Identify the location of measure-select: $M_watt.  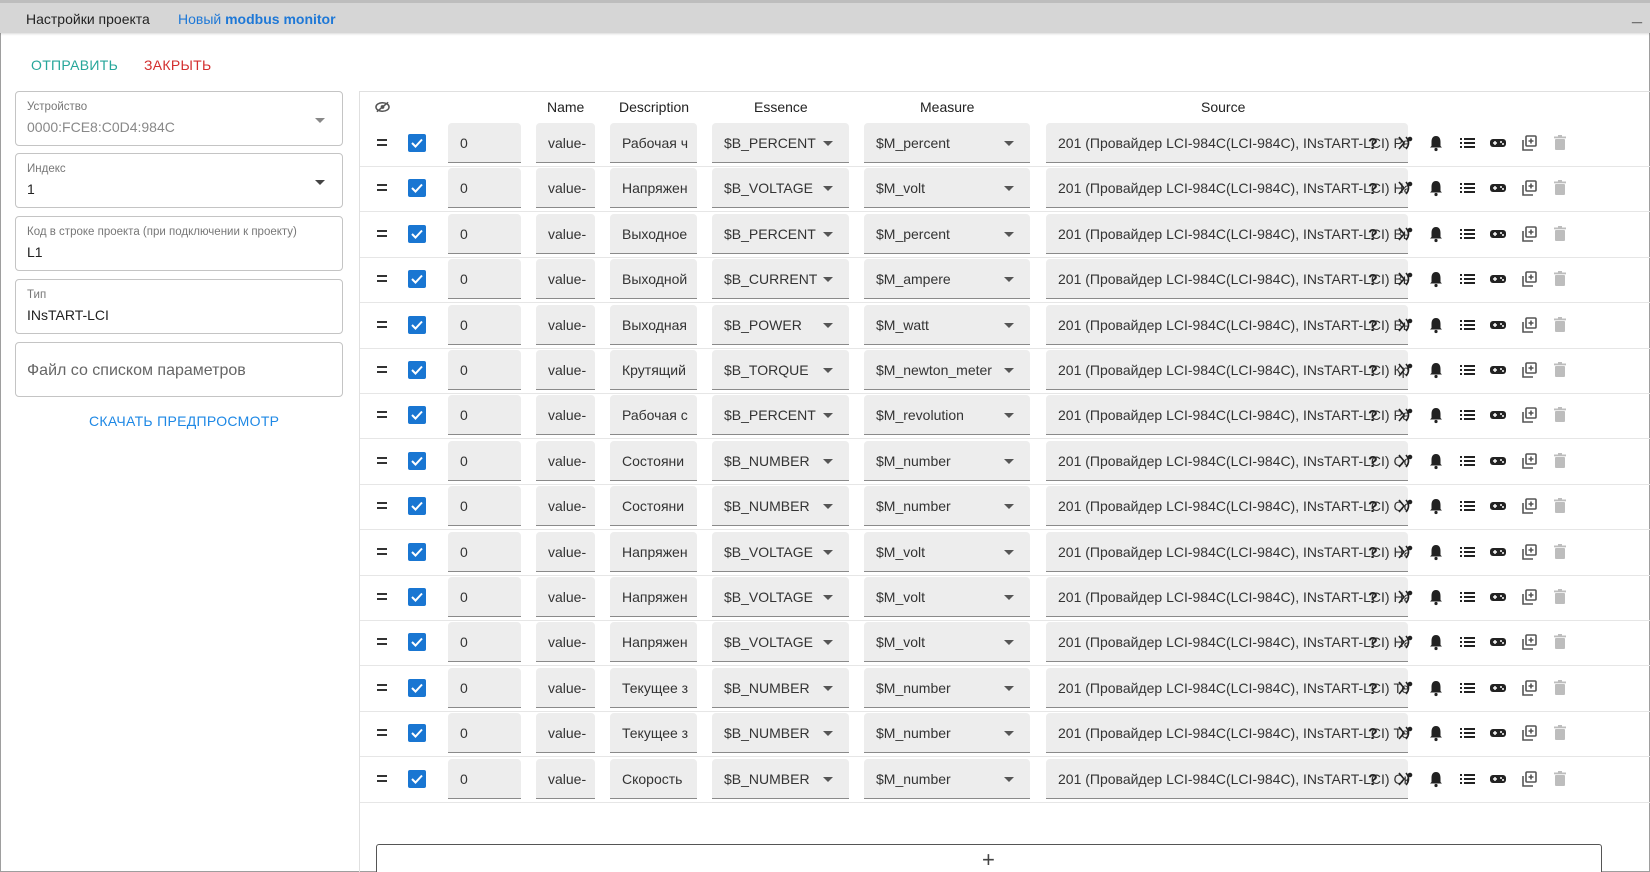
(947, 324).